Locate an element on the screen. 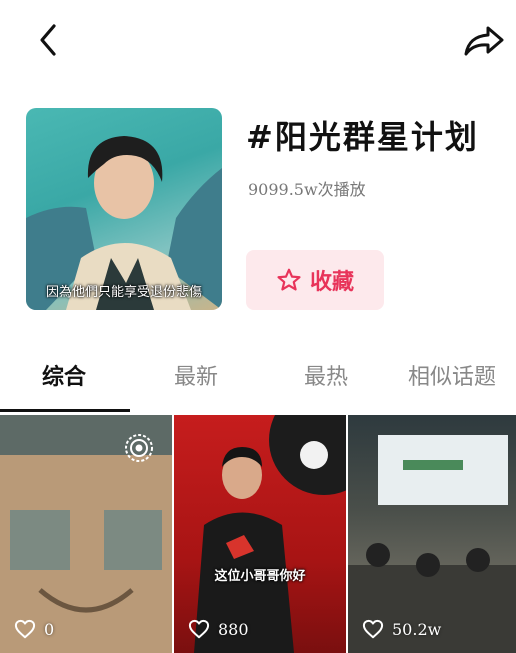 Image resolution: width=516 pixels, height=653 pixels. video-caption: 这位小哥哥你好 is located at coordinates (260, 576).